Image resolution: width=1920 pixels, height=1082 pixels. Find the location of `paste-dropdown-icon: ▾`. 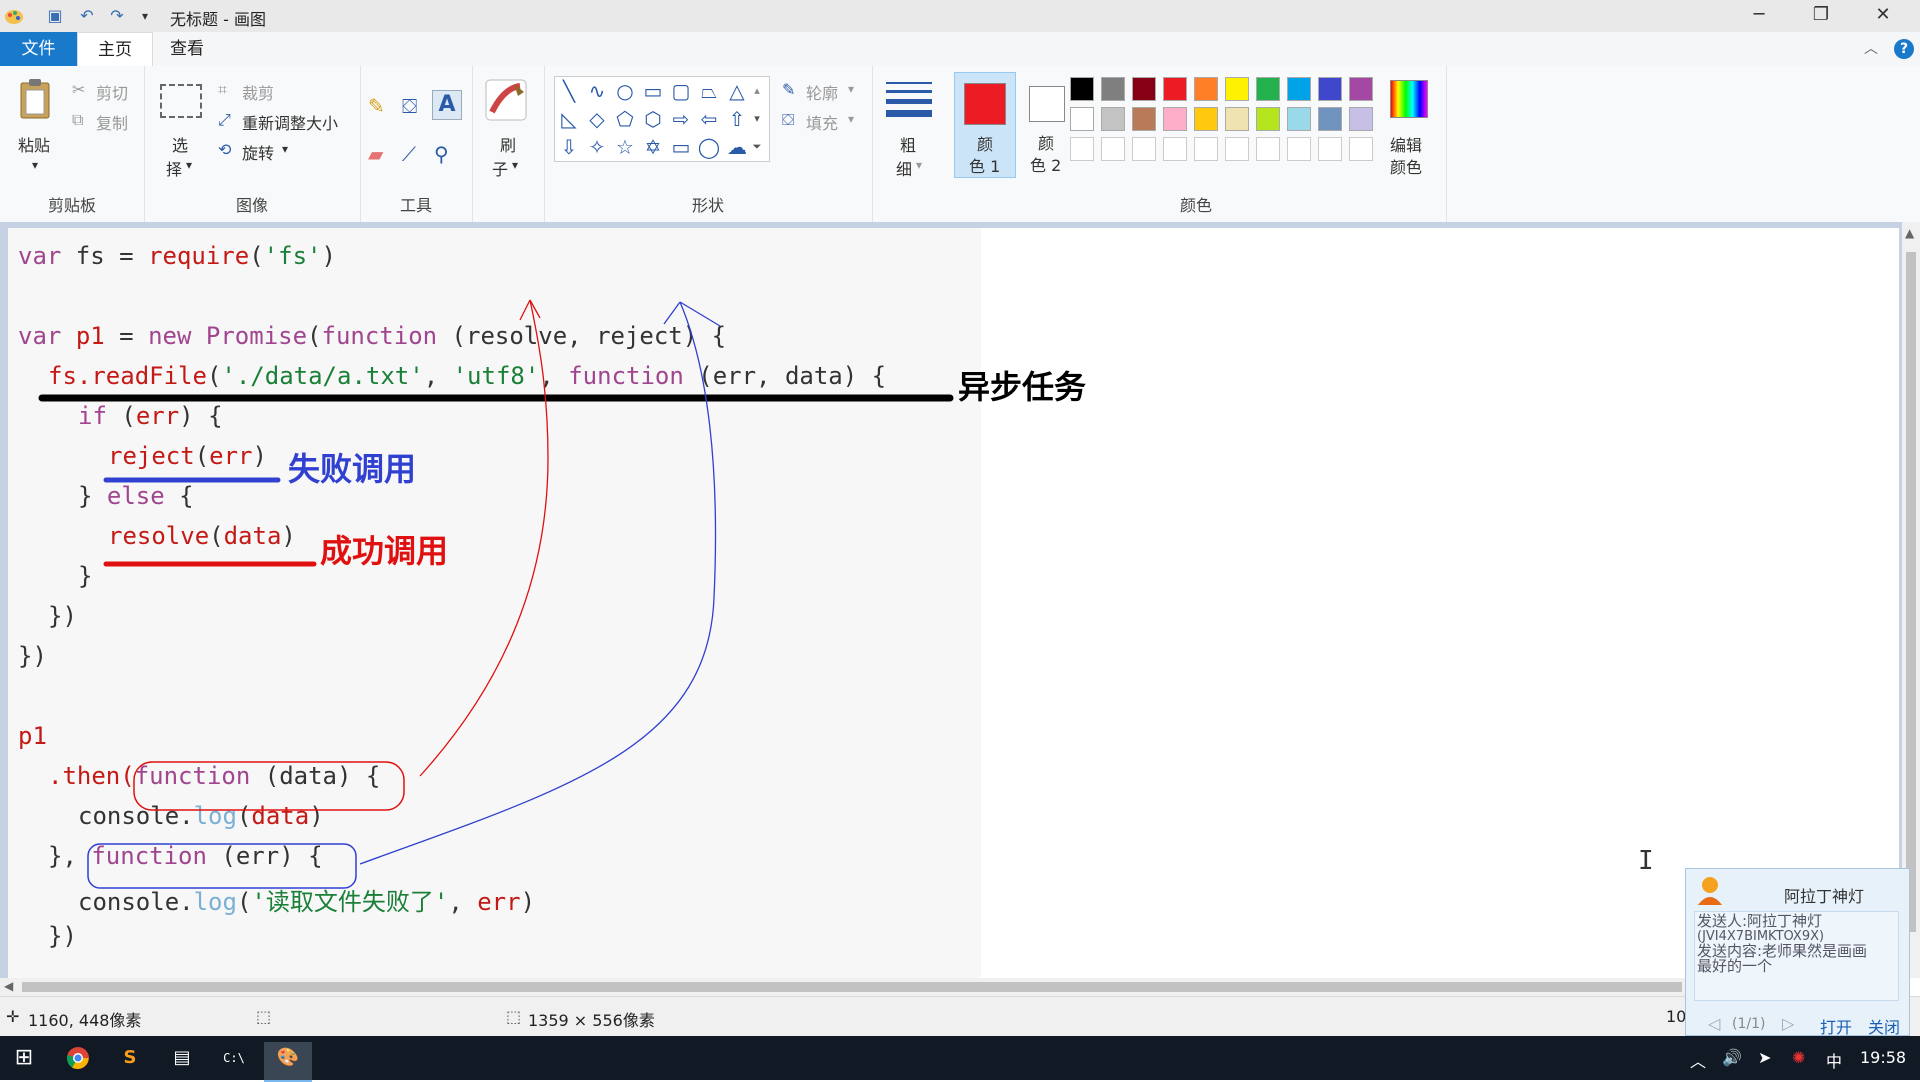

paste-dropdown-icon: ▾ is located at coordinates (35, 165).